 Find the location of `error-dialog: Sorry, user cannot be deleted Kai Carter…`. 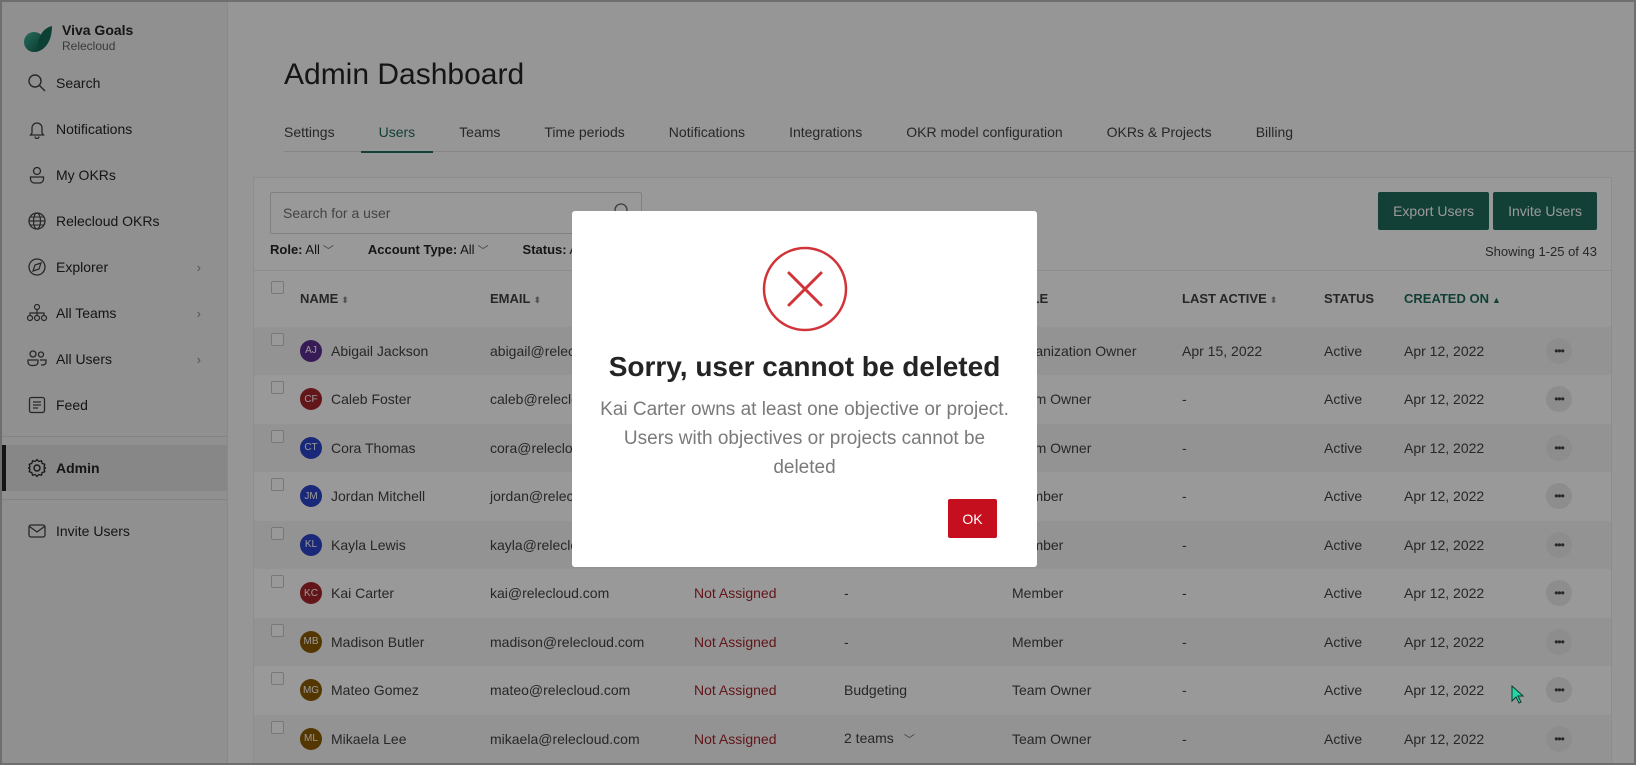

error-dialog: Sorry, user cannot be deleted Kai Carter… is located at coordinates (804, 389).